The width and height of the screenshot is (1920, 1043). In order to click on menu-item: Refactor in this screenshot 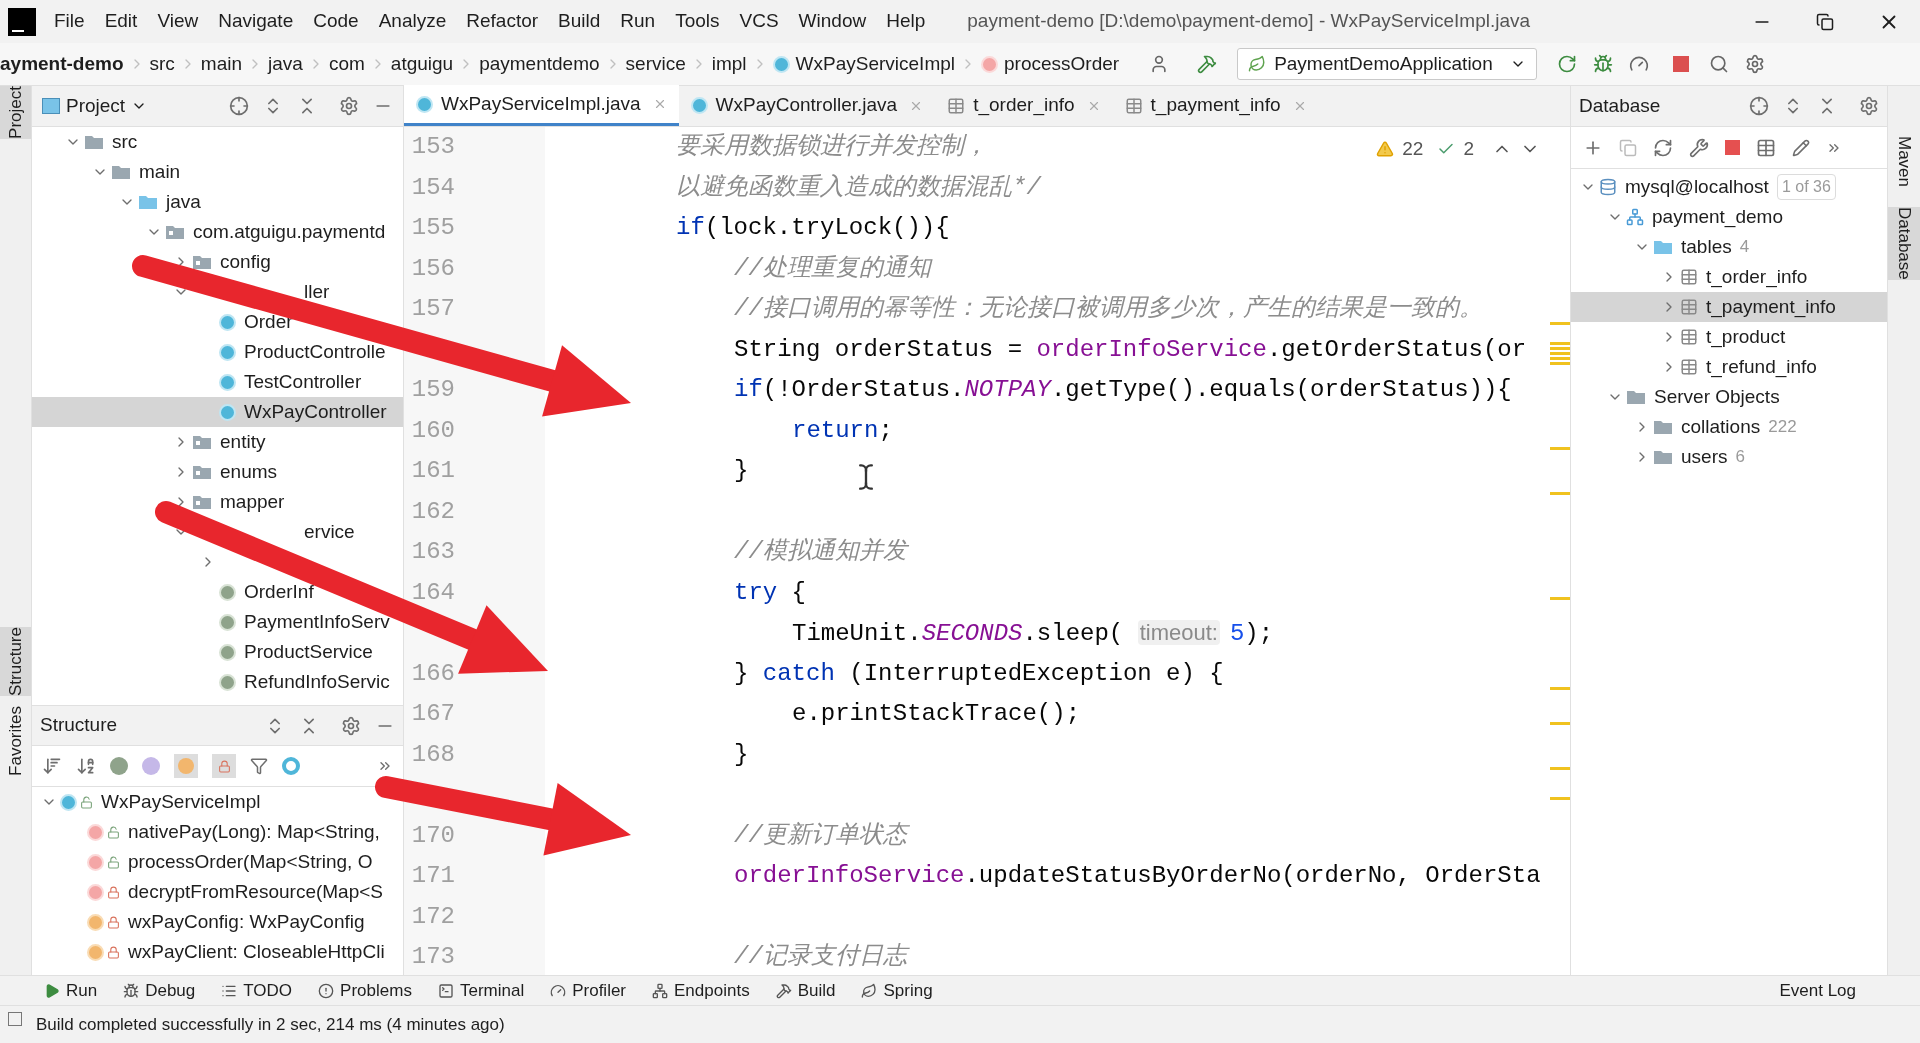, I will do `click(502, 21)`.